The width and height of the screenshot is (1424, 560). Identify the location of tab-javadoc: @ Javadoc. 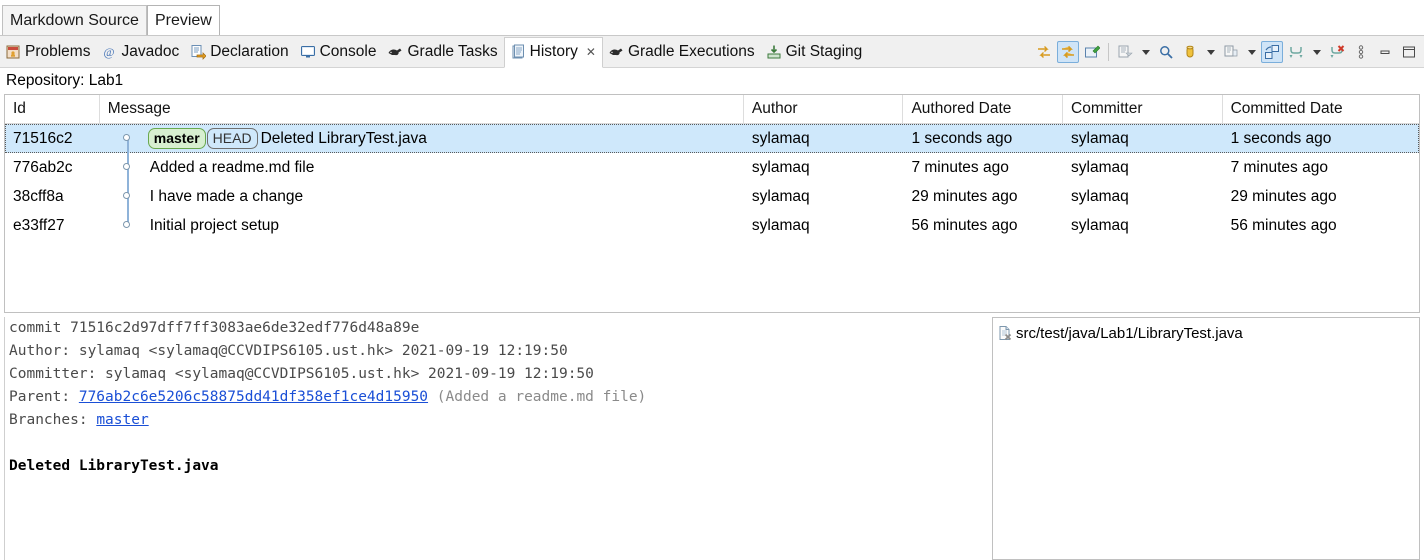
(140, 52).